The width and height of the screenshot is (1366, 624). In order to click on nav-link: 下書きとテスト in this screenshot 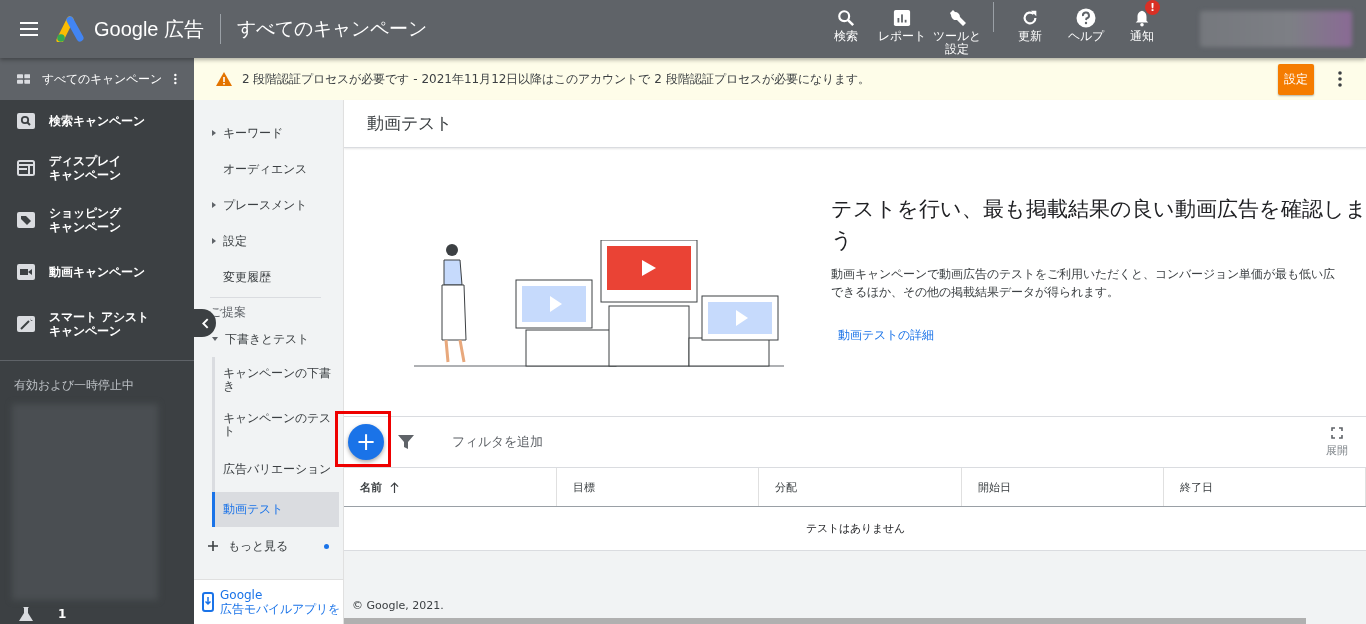, I will do `click(267, 339)`.